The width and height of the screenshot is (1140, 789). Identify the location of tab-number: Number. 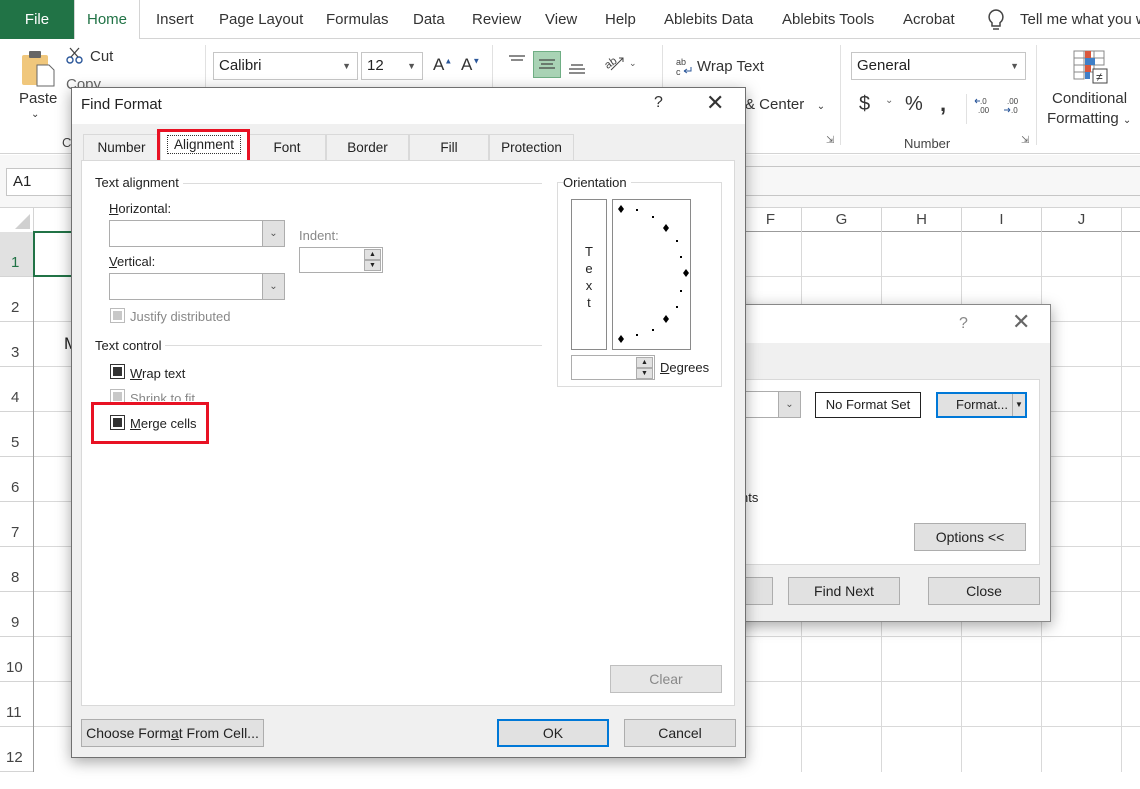
(121, 147).